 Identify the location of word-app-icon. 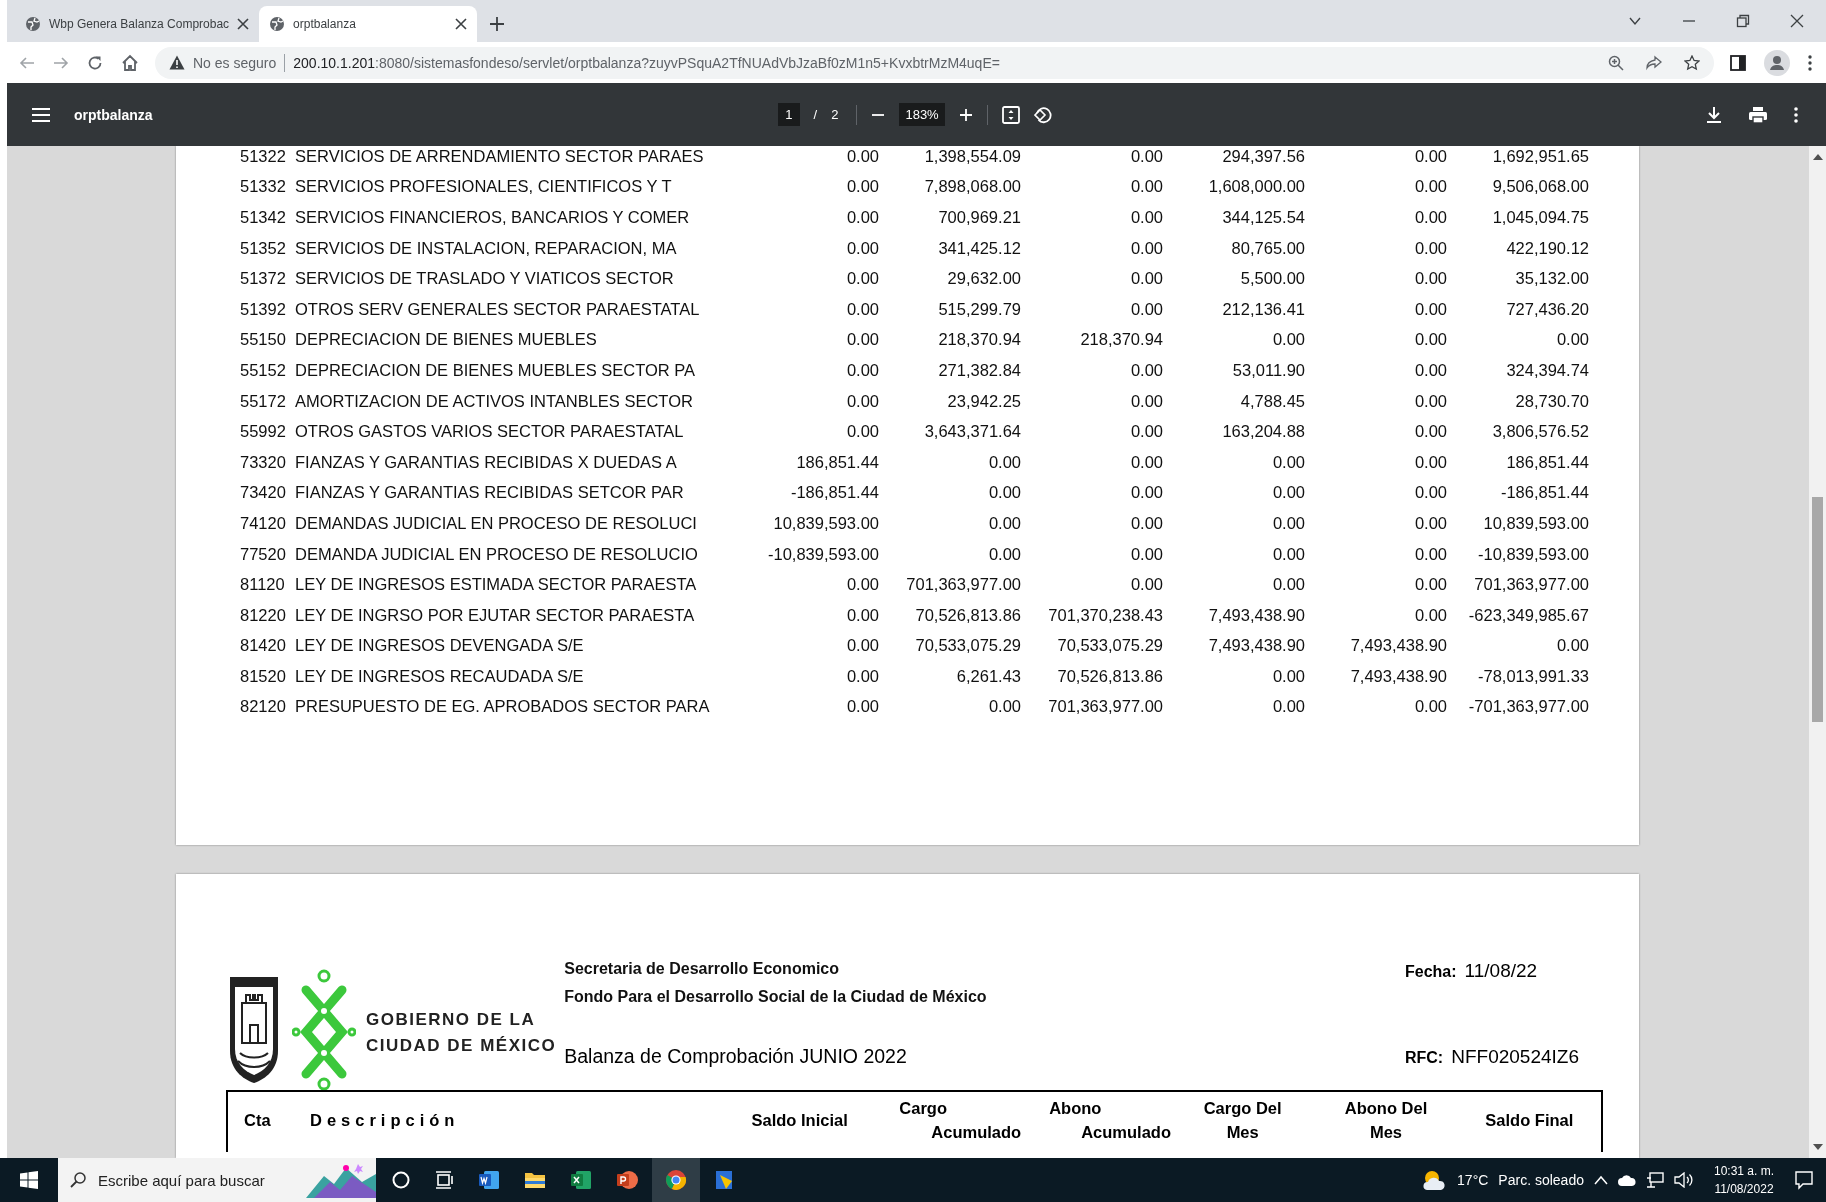
(489, 1180).